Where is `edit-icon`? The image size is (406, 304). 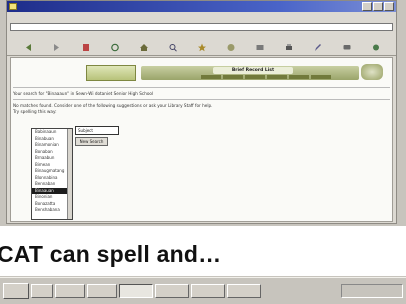
edit-icon is located at coordinates (317, 47).